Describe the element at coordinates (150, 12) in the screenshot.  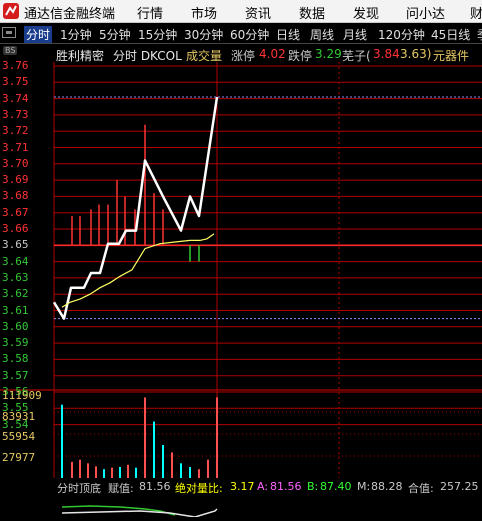
I see `menu-hangqing: 行情` at that location.